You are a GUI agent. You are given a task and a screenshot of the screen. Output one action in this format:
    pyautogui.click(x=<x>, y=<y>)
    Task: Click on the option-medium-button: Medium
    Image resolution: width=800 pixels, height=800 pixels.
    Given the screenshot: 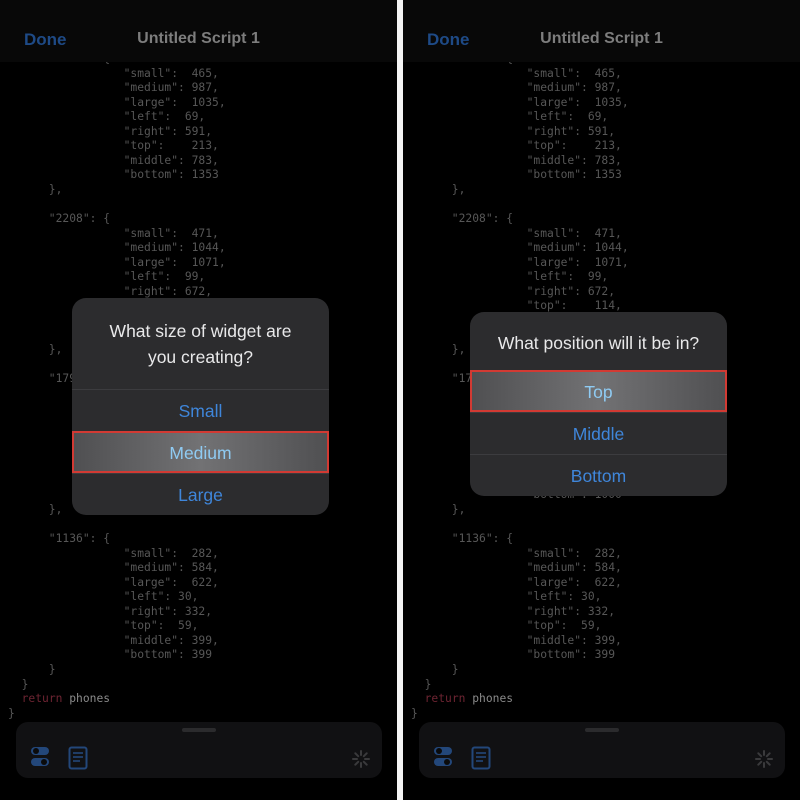 What is the action you would take?
    pyautogui.click(x=200, y=452)
    